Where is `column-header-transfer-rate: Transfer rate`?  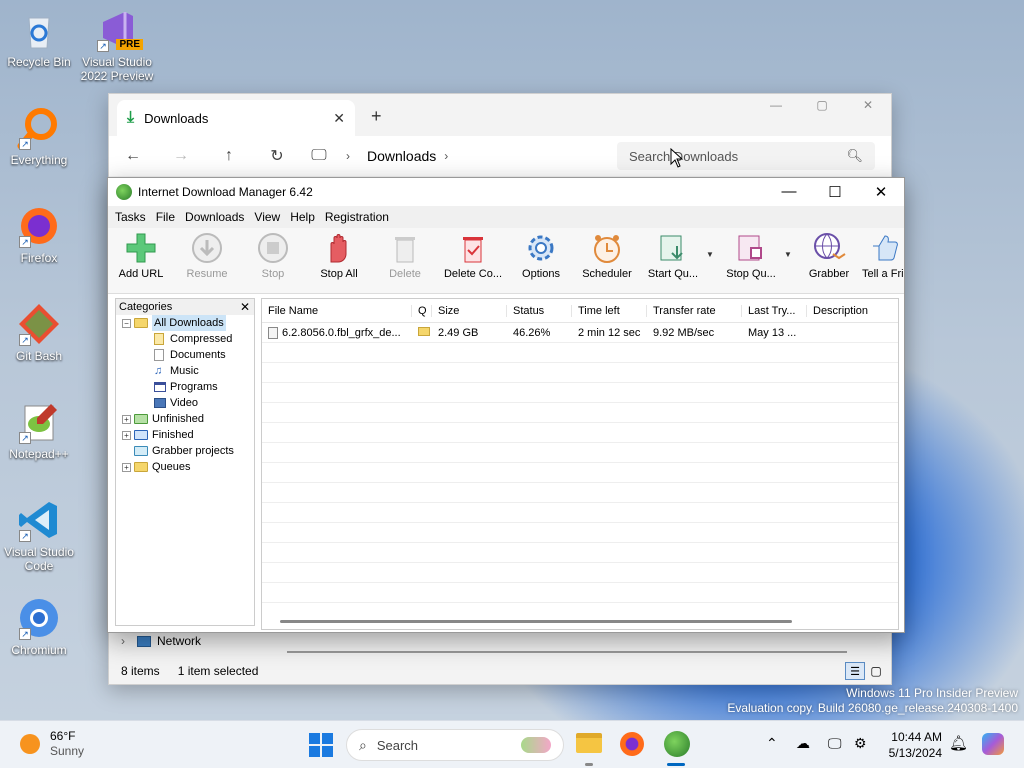 column-header-transfer-rate: Transfer rate is located at coordinates (694, 310).